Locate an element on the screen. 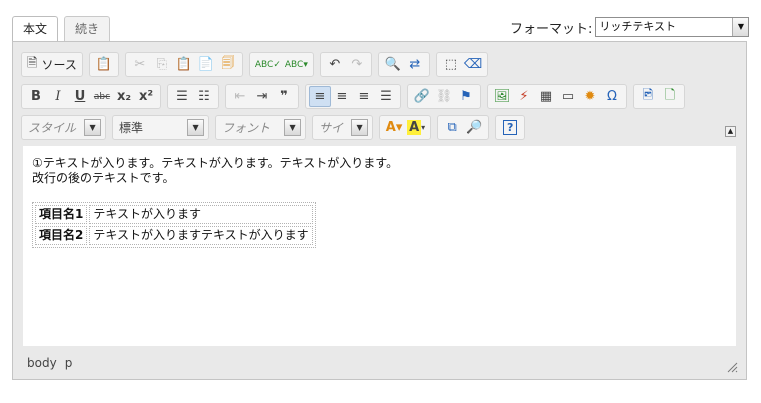 The width and height of the screenshot is (761, 403). paste-button: 📋 is located at coordinates (184, 64).